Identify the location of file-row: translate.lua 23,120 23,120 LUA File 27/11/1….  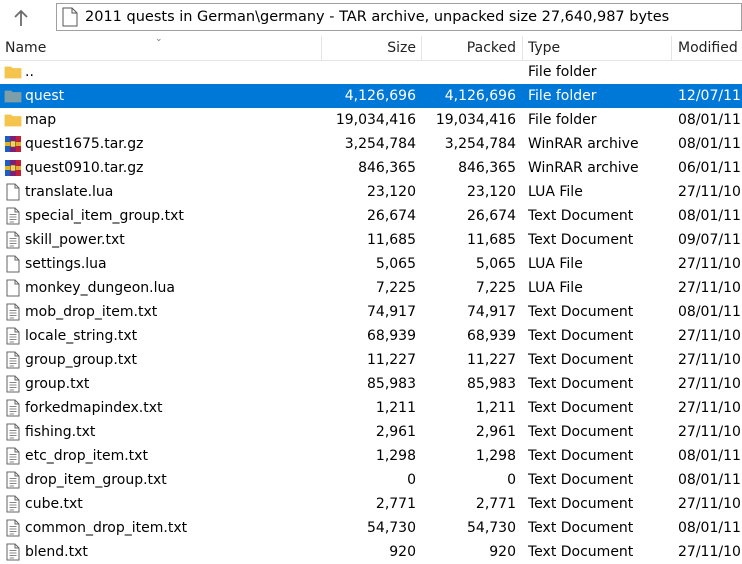
(371, 192).